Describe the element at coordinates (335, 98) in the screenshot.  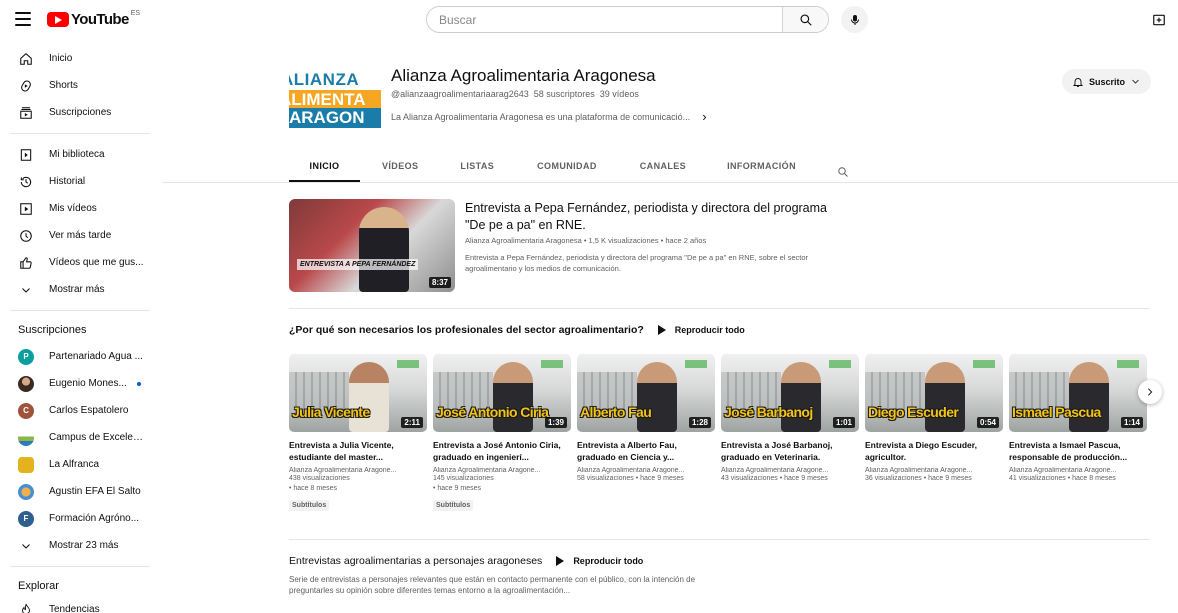
I see `channel-logo: ALIANZA ALIMENTA ARAGON` at that location.